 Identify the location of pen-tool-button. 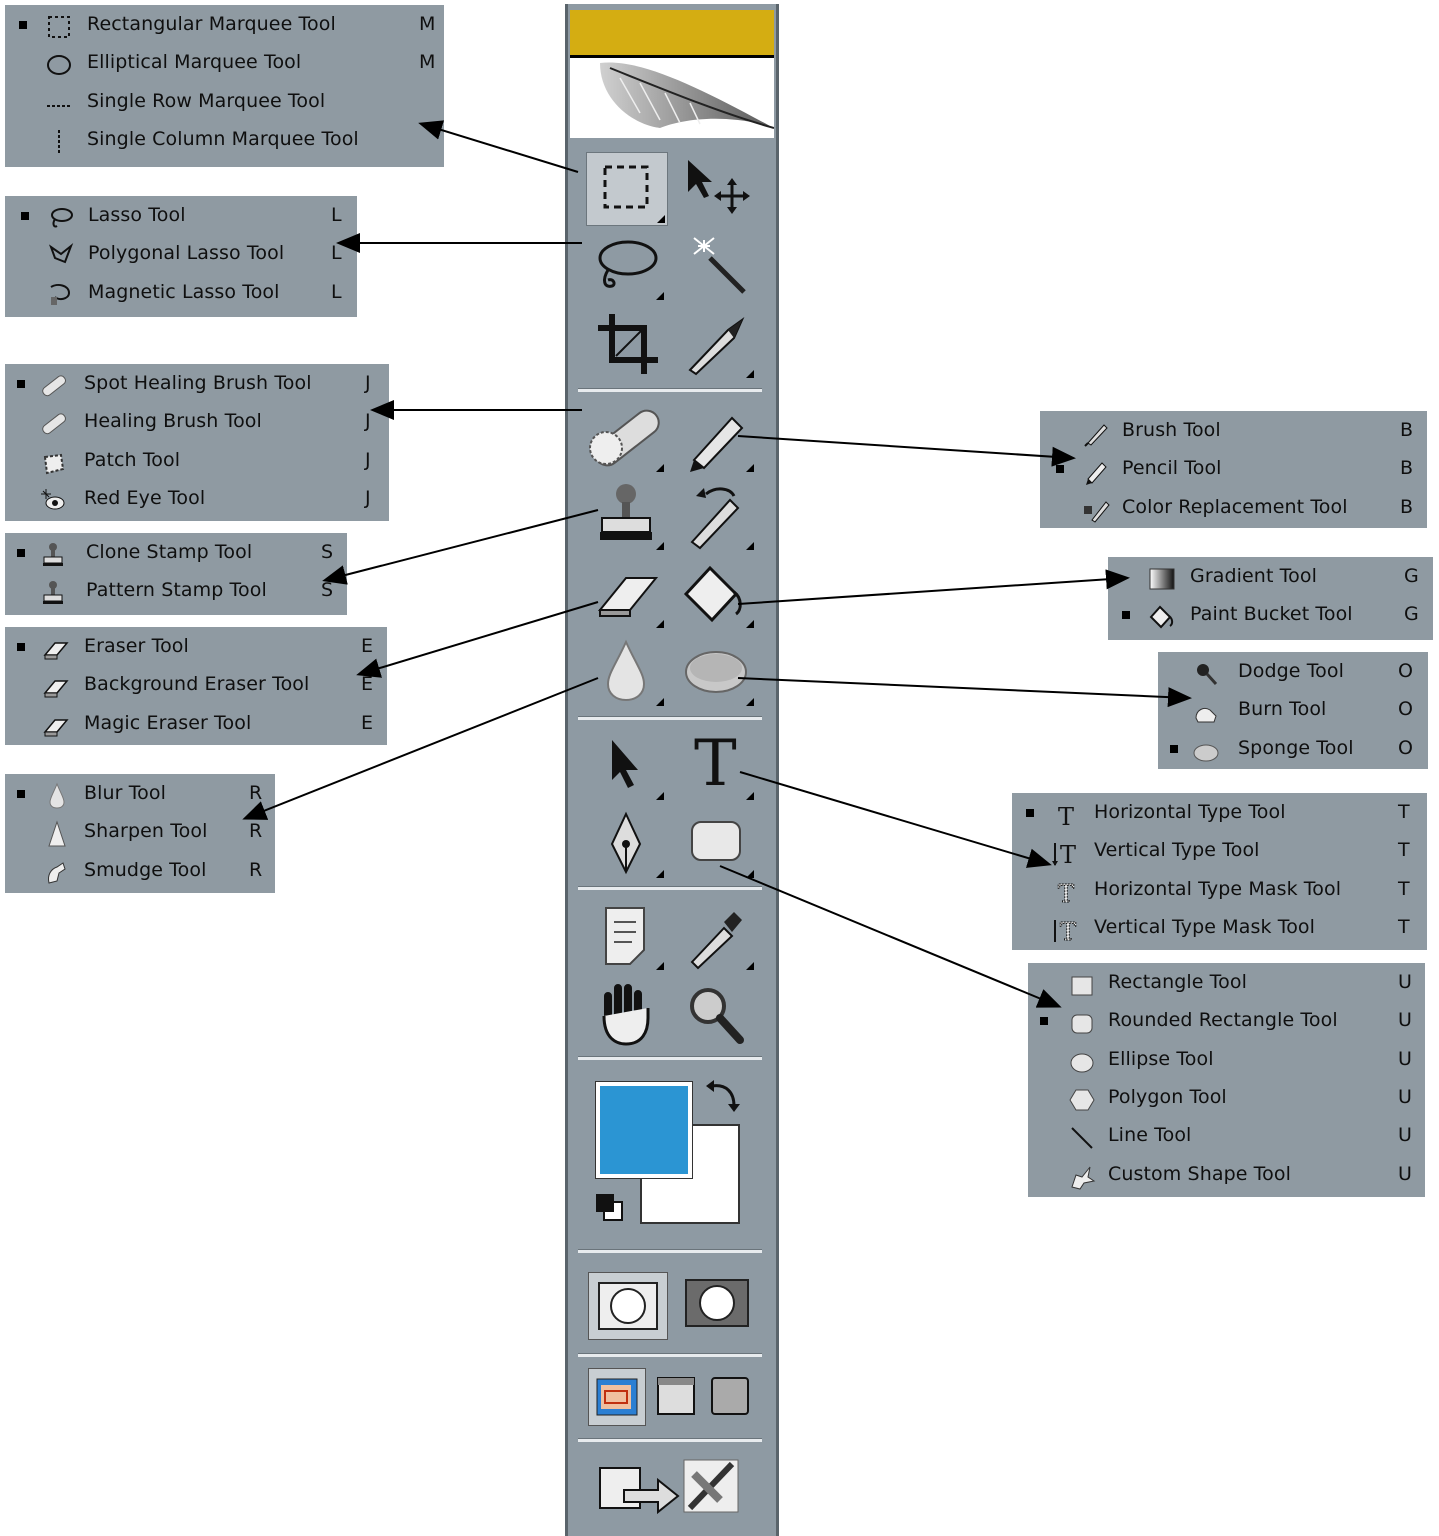
(626, 844).